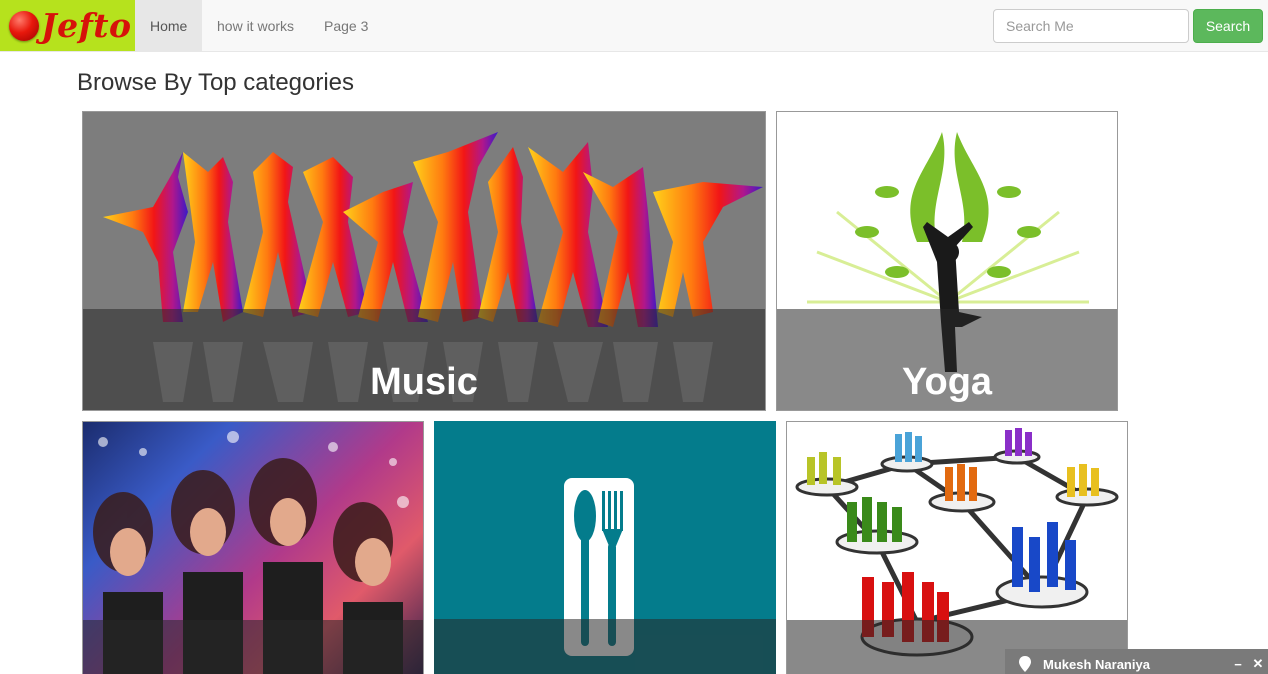 Image resolution: width=1268 pixels, height=674 pixels. I want to click on nav-how-it-works: how it works, so click(255, 25).